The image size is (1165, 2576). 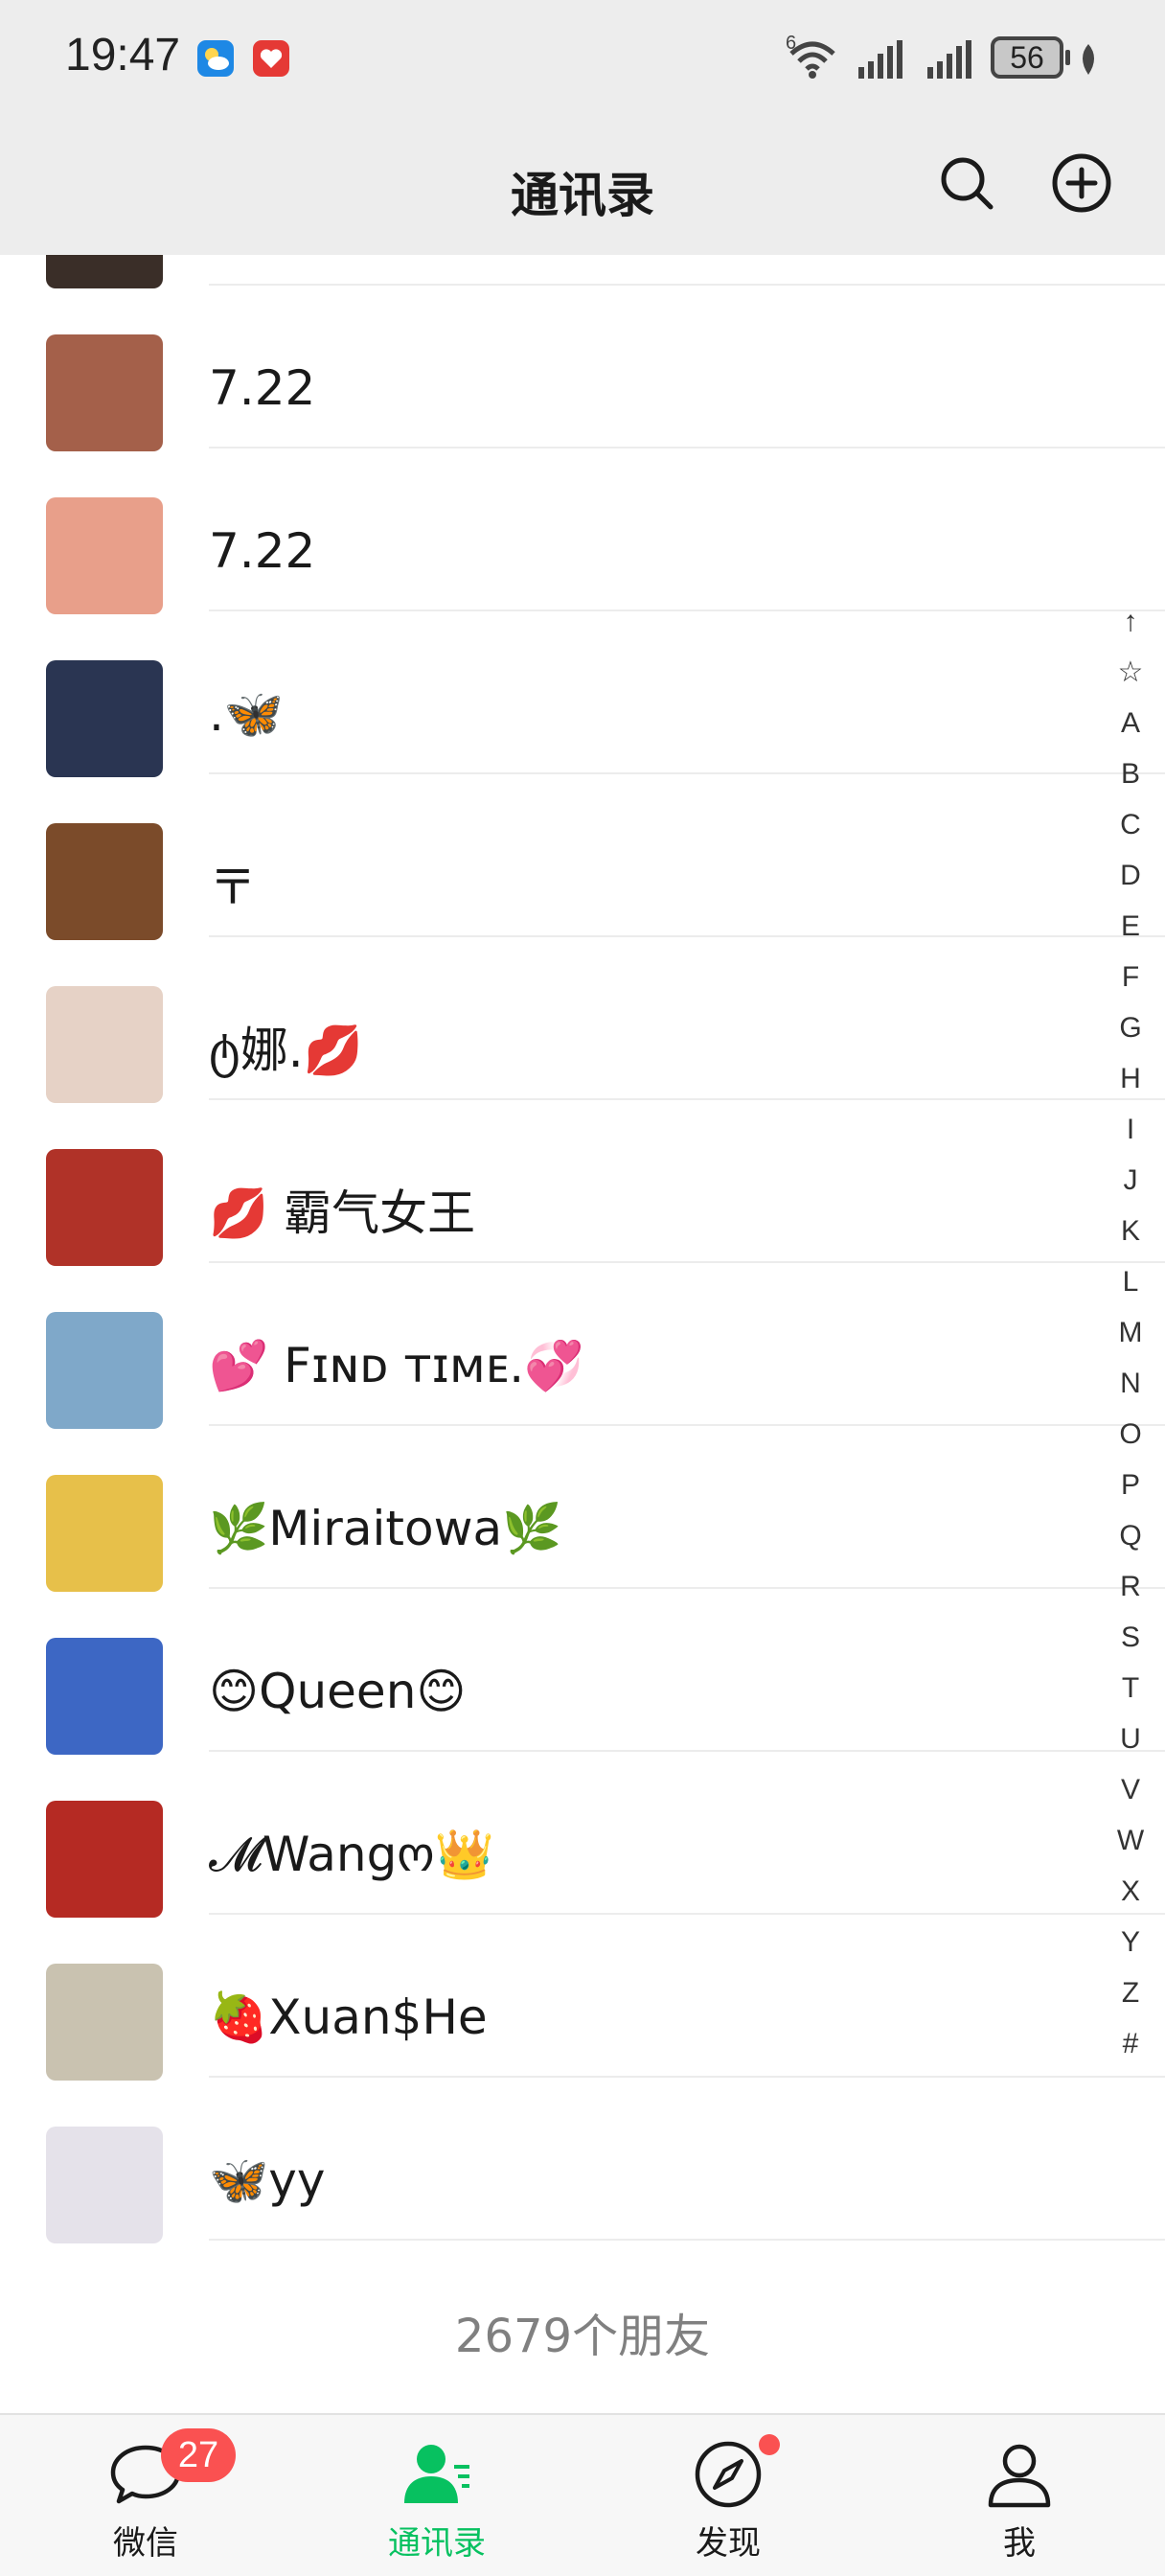 What do you see at coordinates (1130, 773) in the screenshot?
I see `index-letter: B` at bounding box center [1130, 773].